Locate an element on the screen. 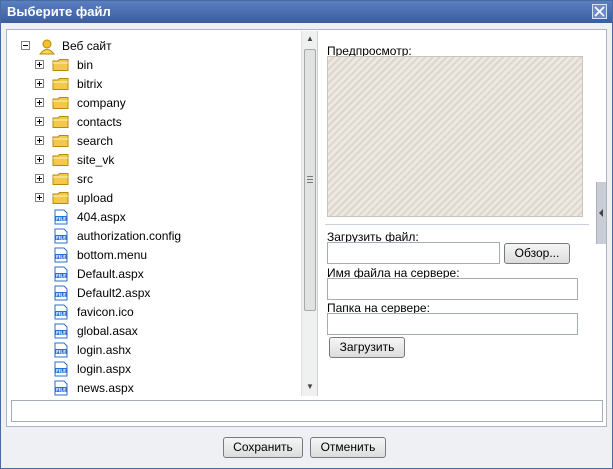 Image resolution: width=613 pixels, height=469 pixels. scroll-down-icon: ▼ is located at coordinates (309, 387).